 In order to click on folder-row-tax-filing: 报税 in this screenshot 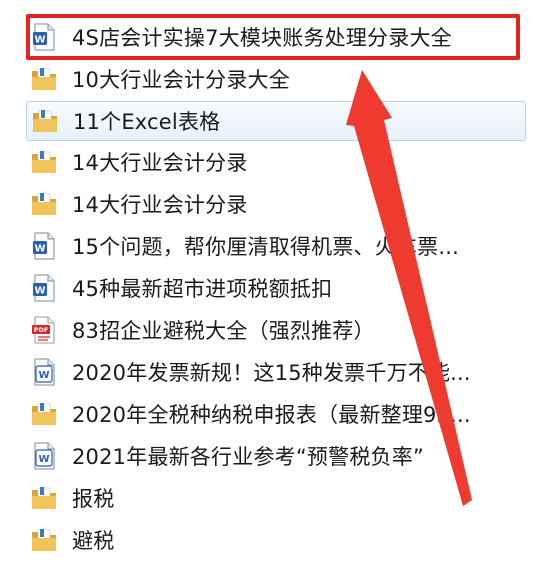, I will do `click(276, 498)`.